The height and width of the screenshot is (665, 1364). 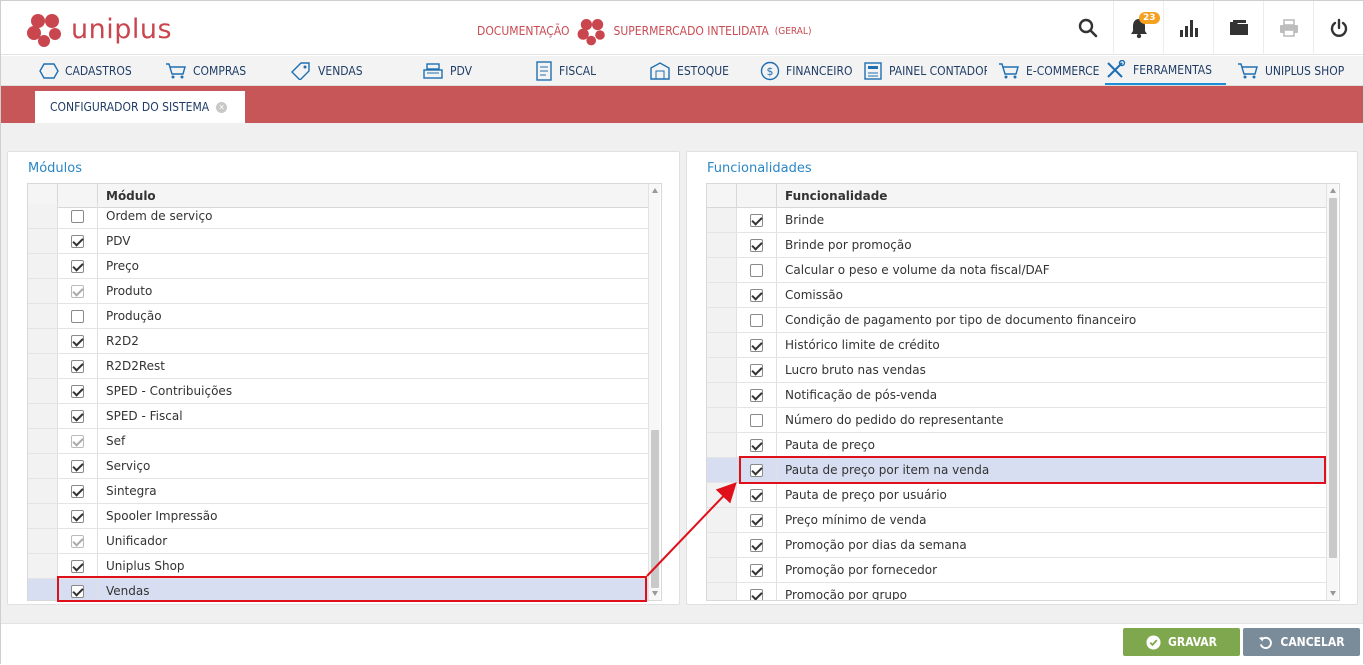 I want to click on module-row: Serviço, so click(x=338, y=466).